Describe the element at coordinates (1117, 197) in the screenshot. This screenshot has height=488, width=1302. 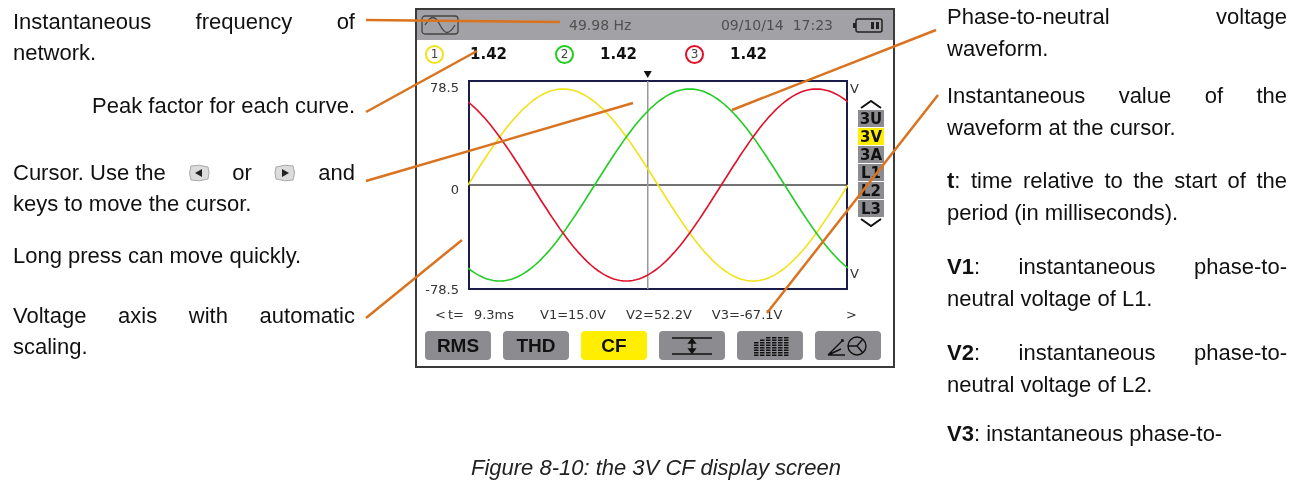
I see `note-text: t: time relative to the start of the period (in milliseconds).` at that location.